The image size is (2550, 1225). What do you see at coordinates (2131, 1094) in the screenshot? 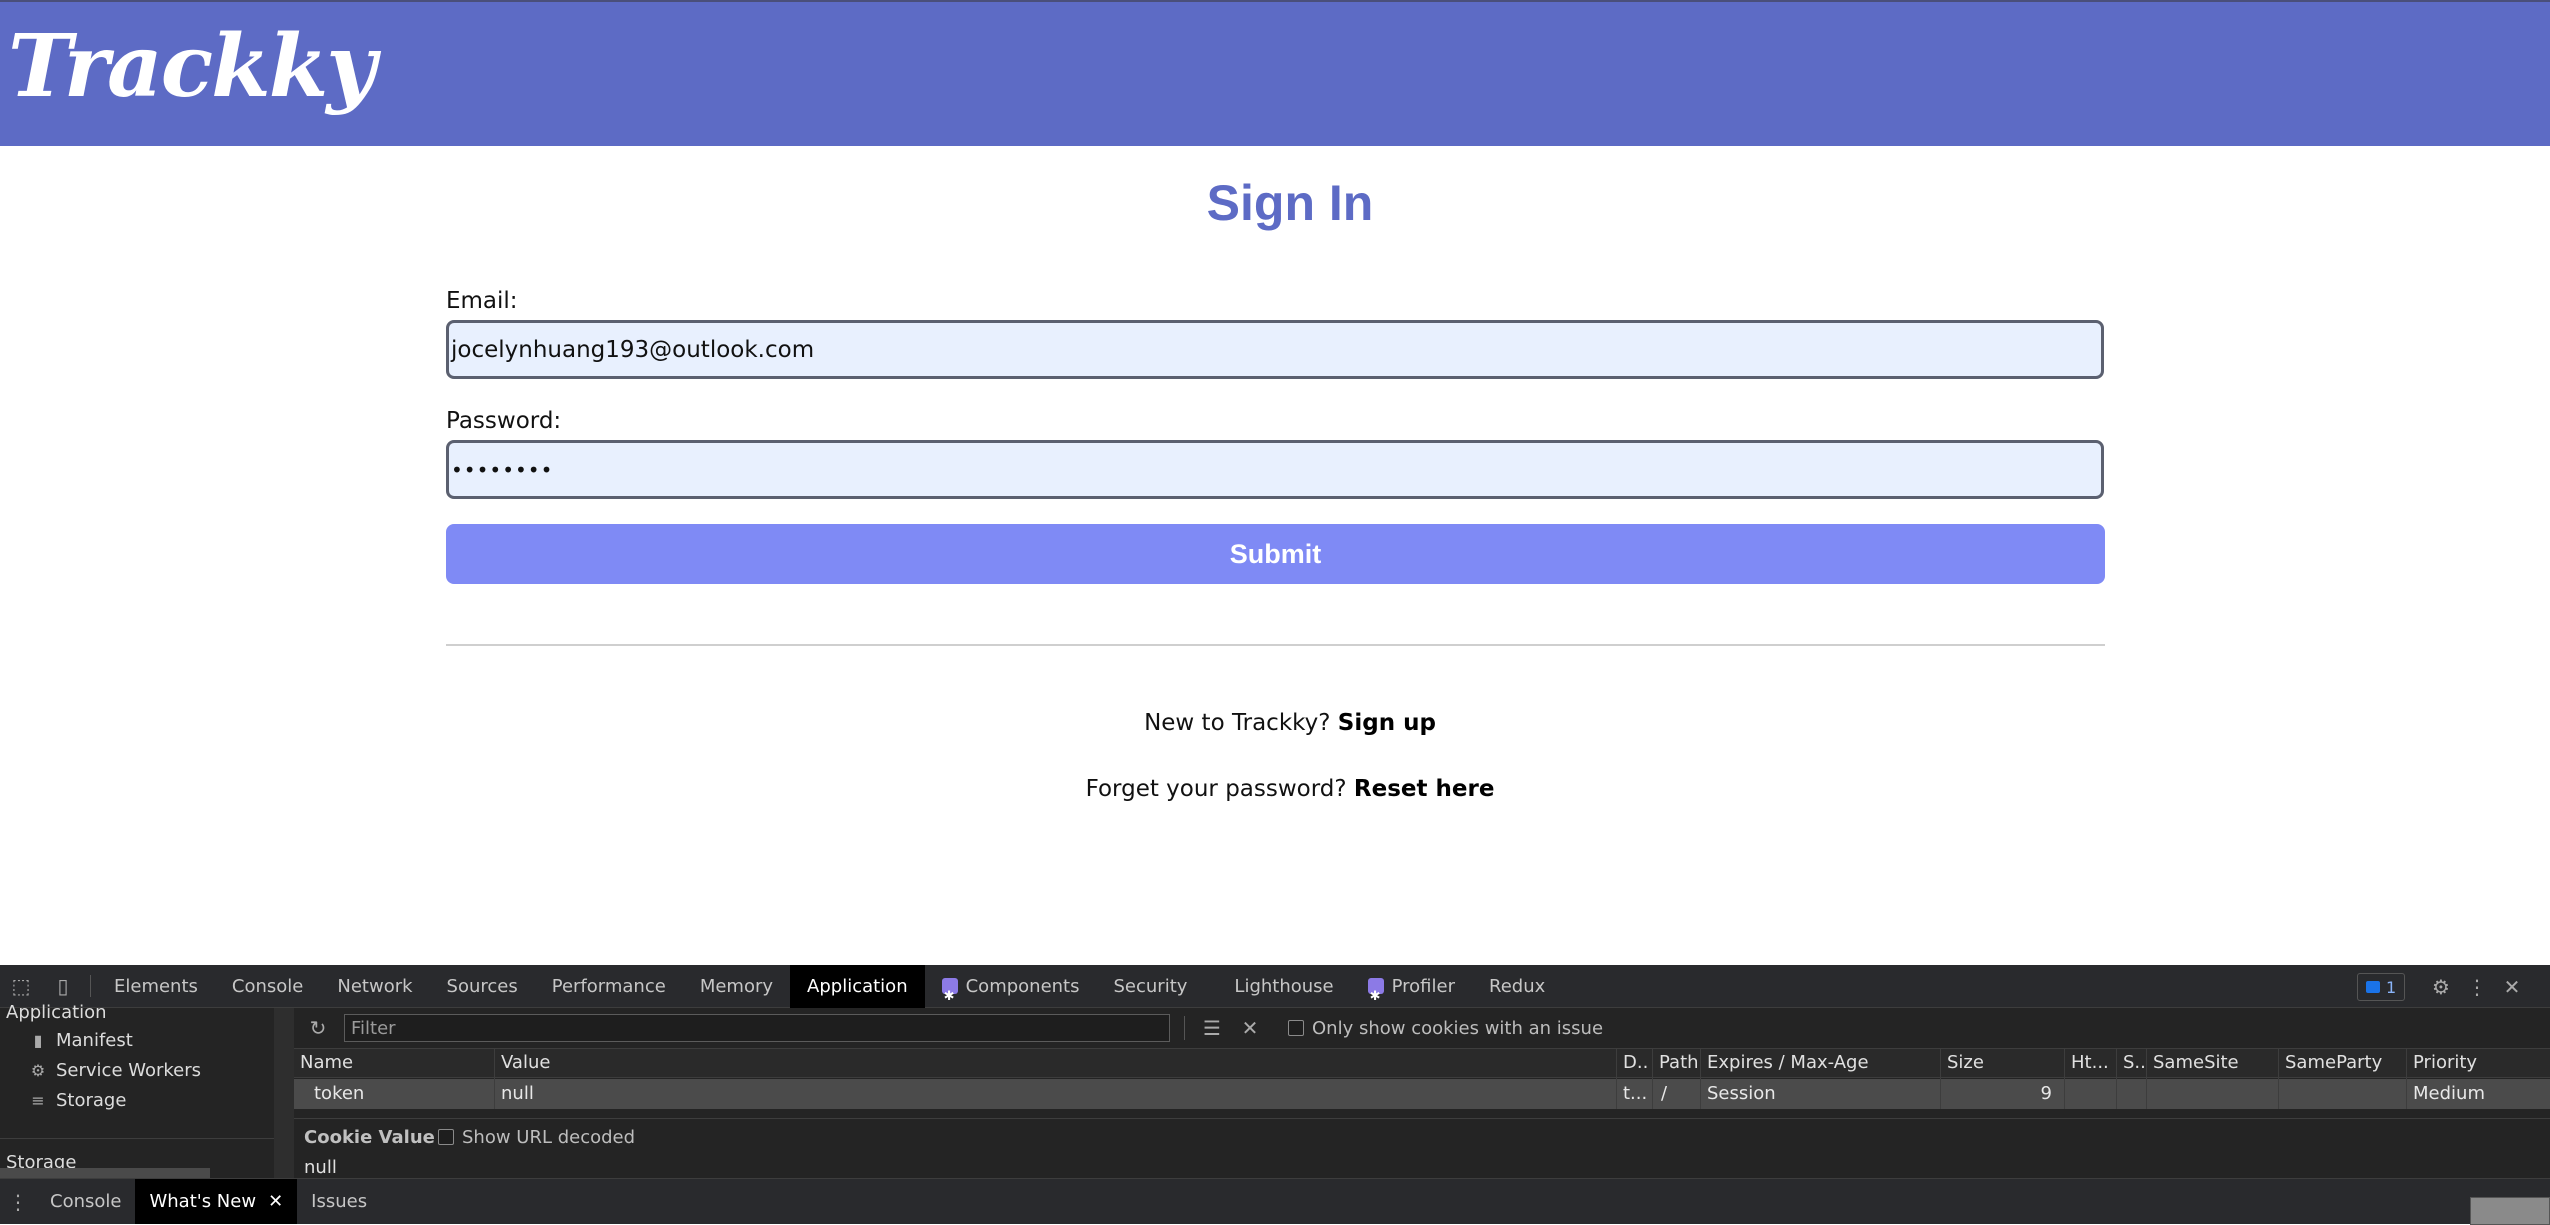
I see `cell-secure` at bounding box center [2131, 1094].